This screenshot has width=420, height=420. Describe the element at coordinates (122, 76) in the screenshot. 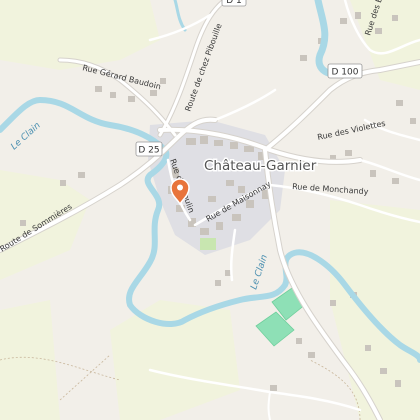

I see `street-label-gerard-baudoin: Rue Gérard Baudoin` at that location.